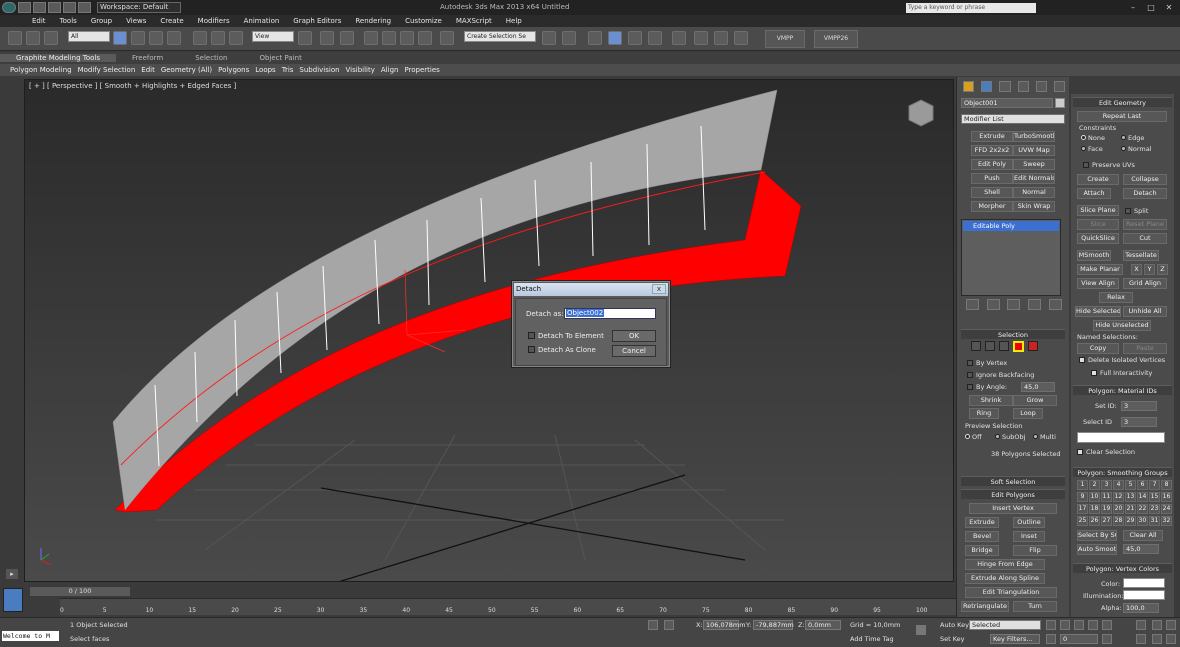 The width and height of the screenshot is (1180, 647). Describe the element at coordinates (1166, 509) in the screenshot. I see `smoothing-group-button: 24` at that location.